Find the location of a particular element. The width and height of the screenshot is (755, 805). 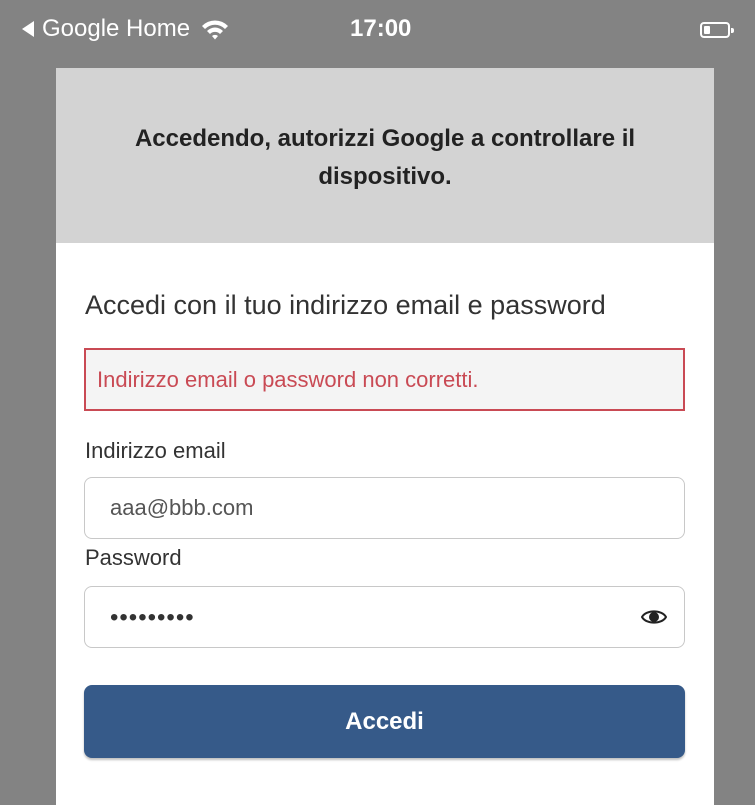

email-label: Indirizzo email is located at coordinates (155, 450).